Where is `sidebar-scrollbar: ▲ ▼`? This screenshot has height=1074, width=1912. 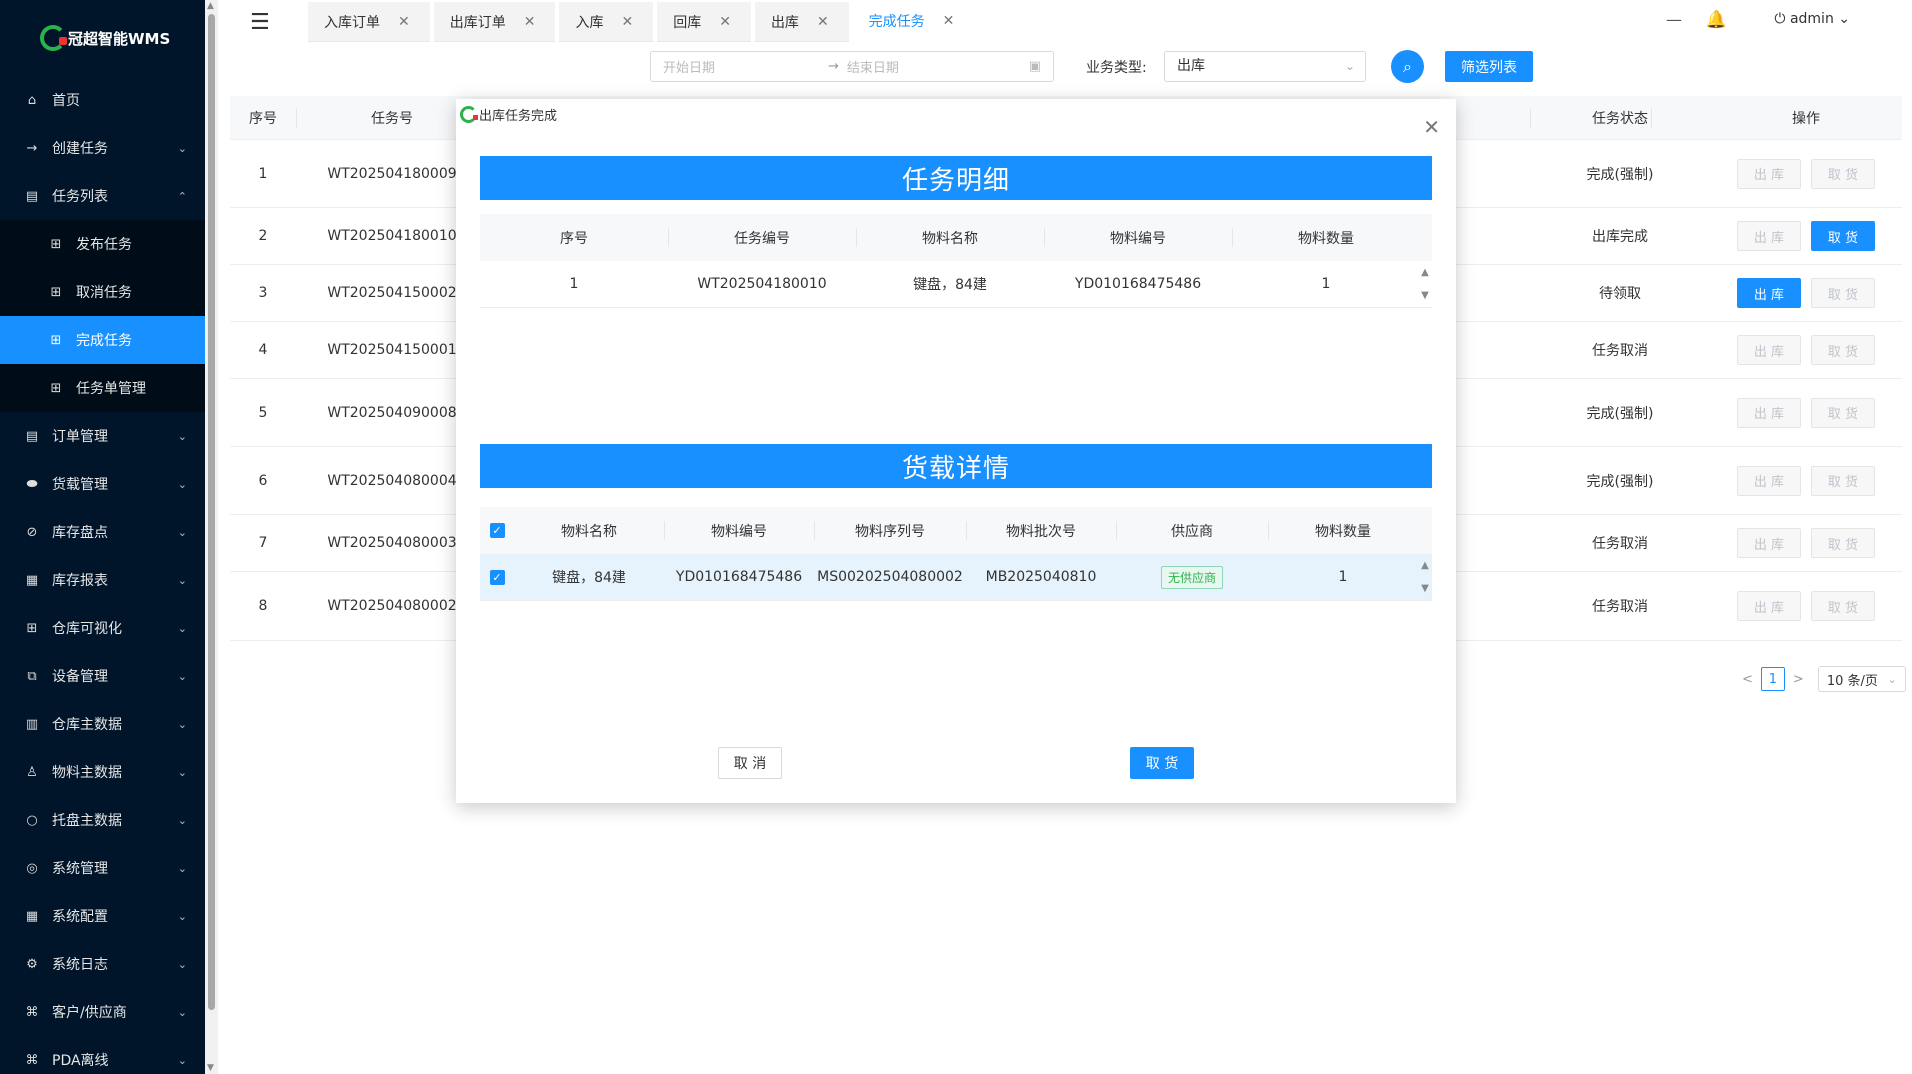
sidebar-scrollbar: ▲ ▼ is located at coordinates (211, 537).